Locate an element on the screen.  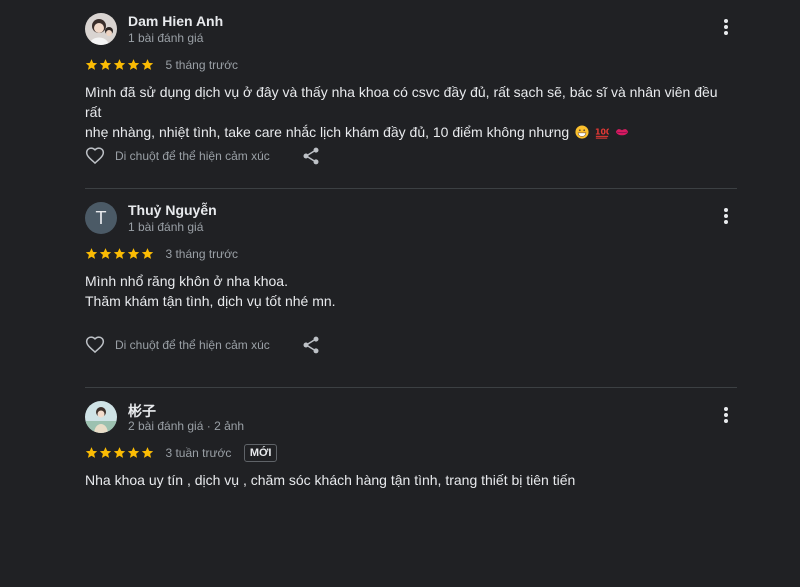
rating-row: 3 tháng trước is located at coordinates (161, 254).